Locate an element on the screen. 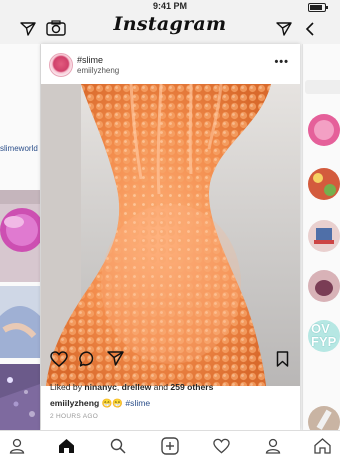  send-icon is located at coordinates (284, 29).